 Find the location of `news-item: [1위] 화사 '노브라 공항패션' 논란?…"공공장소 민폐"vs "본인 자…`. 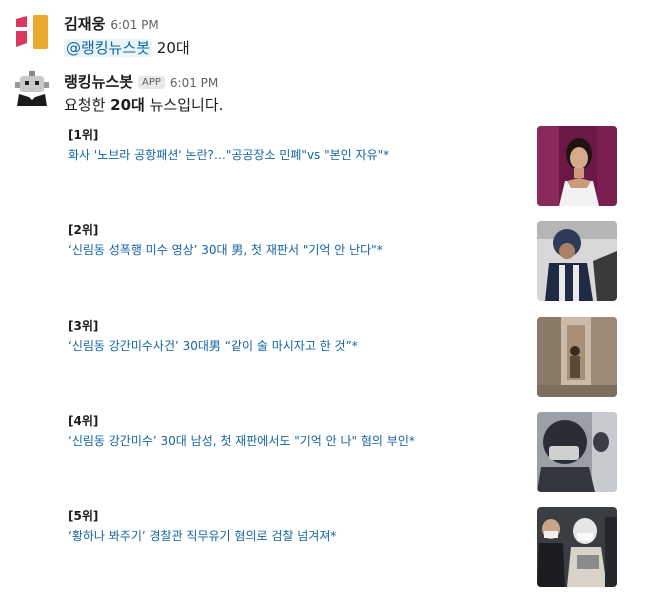

news-item: [1위] 화사 '노브라 공항패션' 논란?…"공공장소 민폐"vs "본인 자… is located at coordinates (348, 166).